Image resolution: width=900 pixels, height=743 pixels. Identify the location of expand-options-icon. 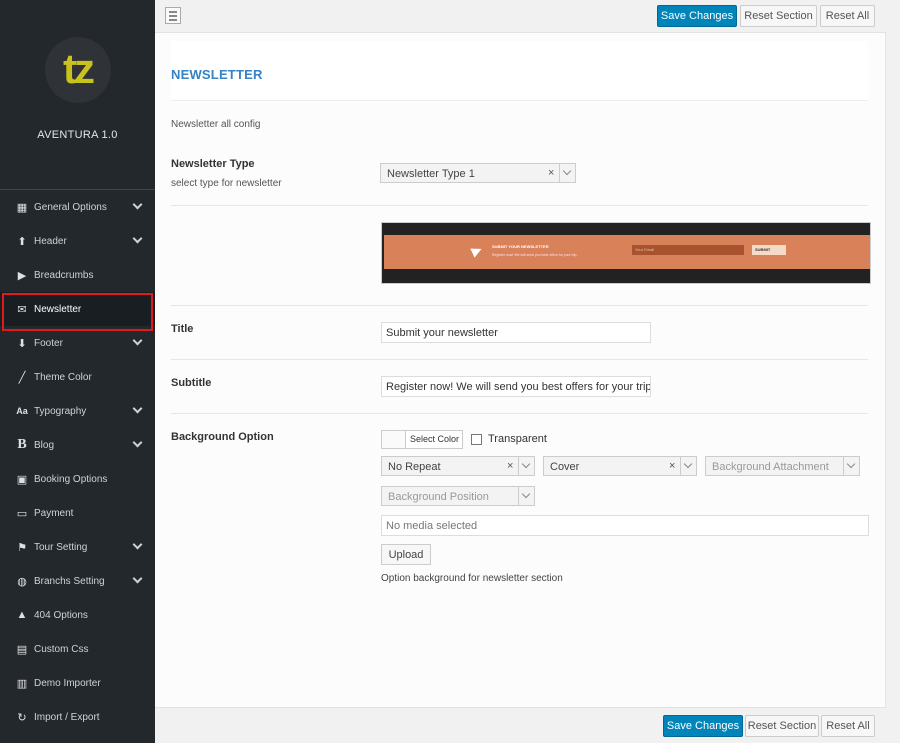
(173, 15).